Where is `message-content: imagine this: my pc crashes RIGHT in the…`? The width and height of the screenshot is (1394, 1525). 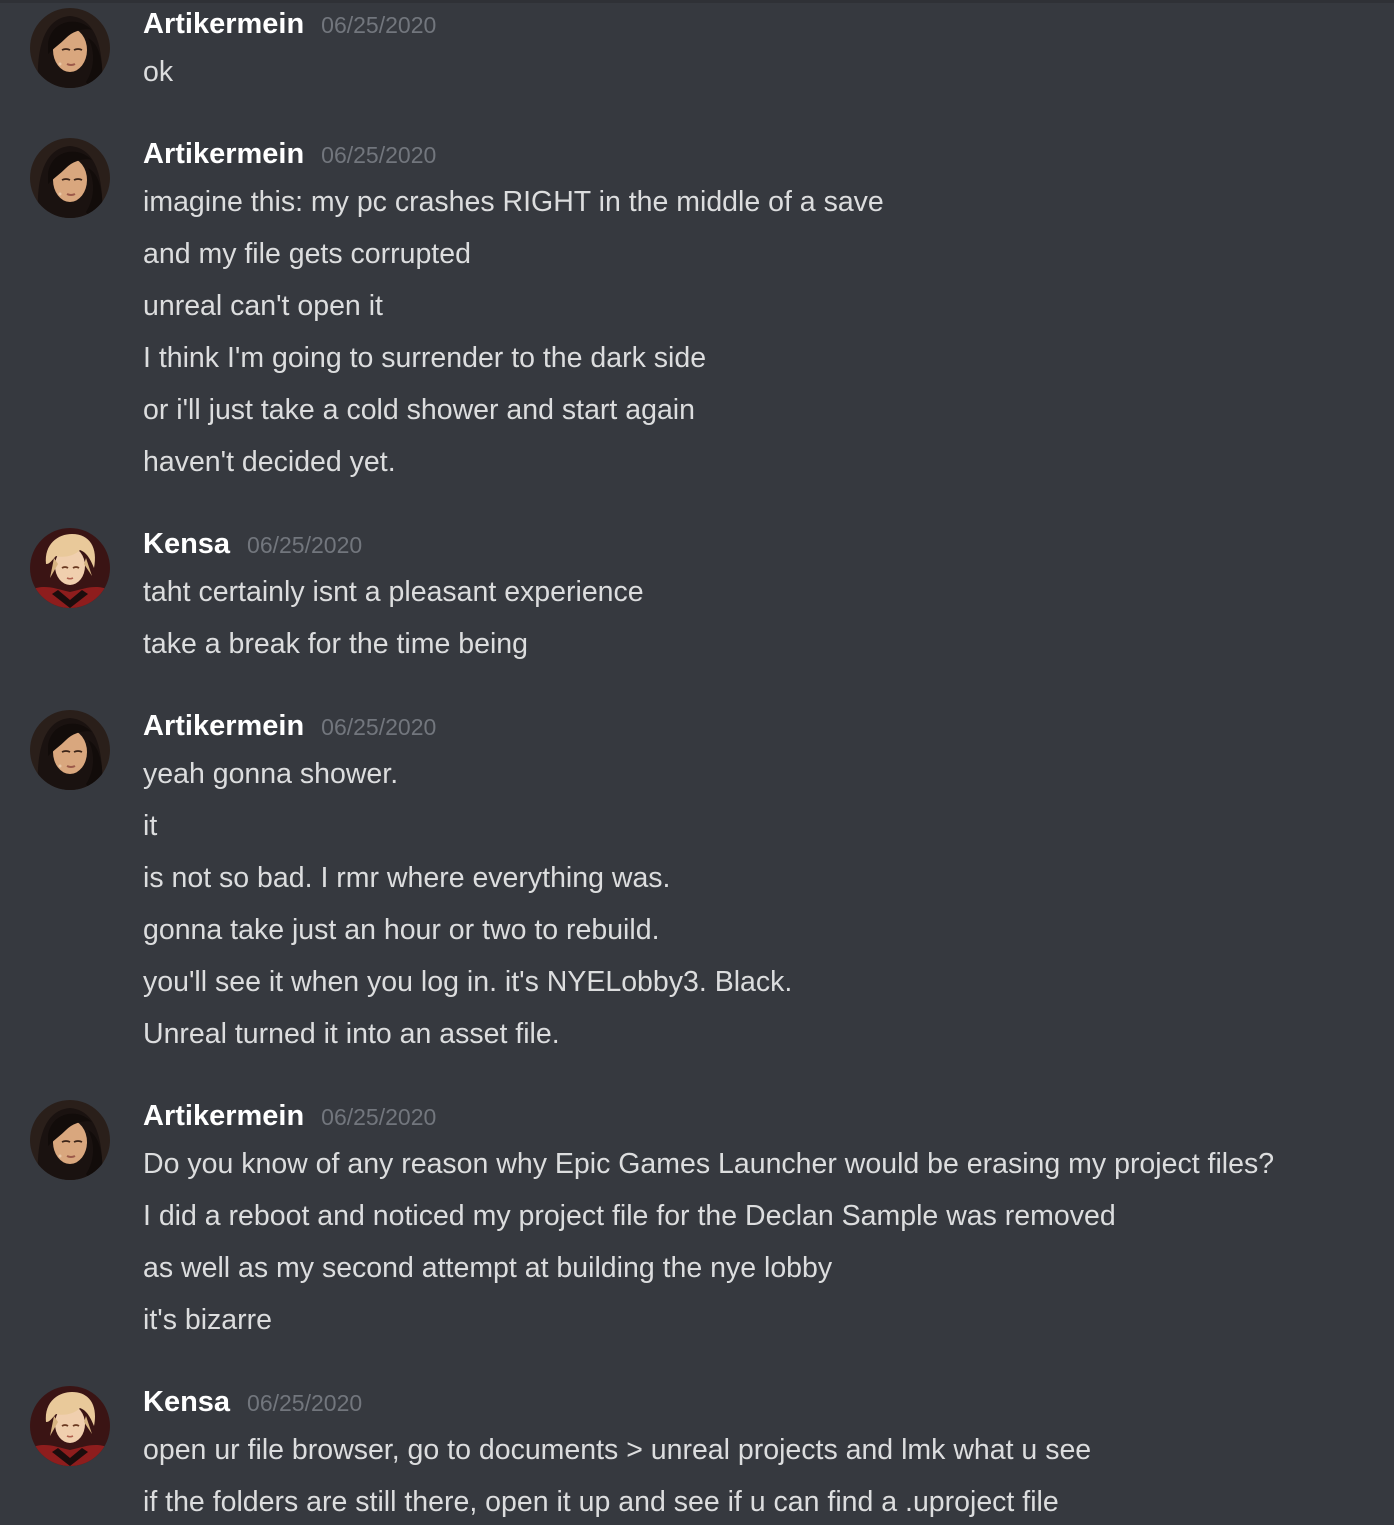 message-content: imagine this: my pc crashes RIGHT in the… is located at coordinates (513, 332).